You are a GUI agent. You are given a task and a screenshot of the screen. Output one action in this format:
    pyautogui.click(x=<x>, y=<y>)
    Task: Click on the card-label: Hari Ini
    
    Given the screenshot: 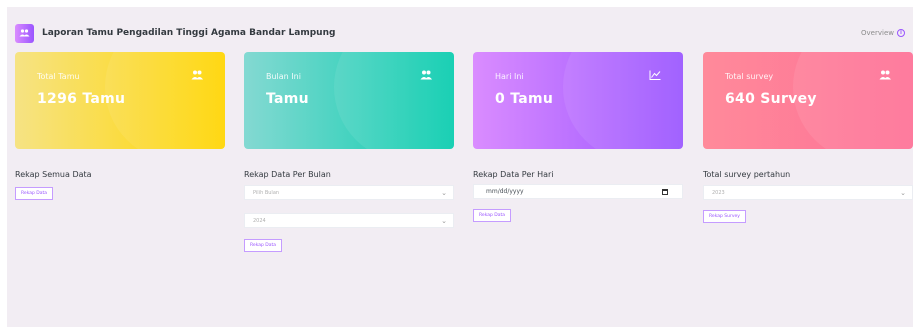 What is the action you would take?
    pyautogui.click(x=509, y=76)
    